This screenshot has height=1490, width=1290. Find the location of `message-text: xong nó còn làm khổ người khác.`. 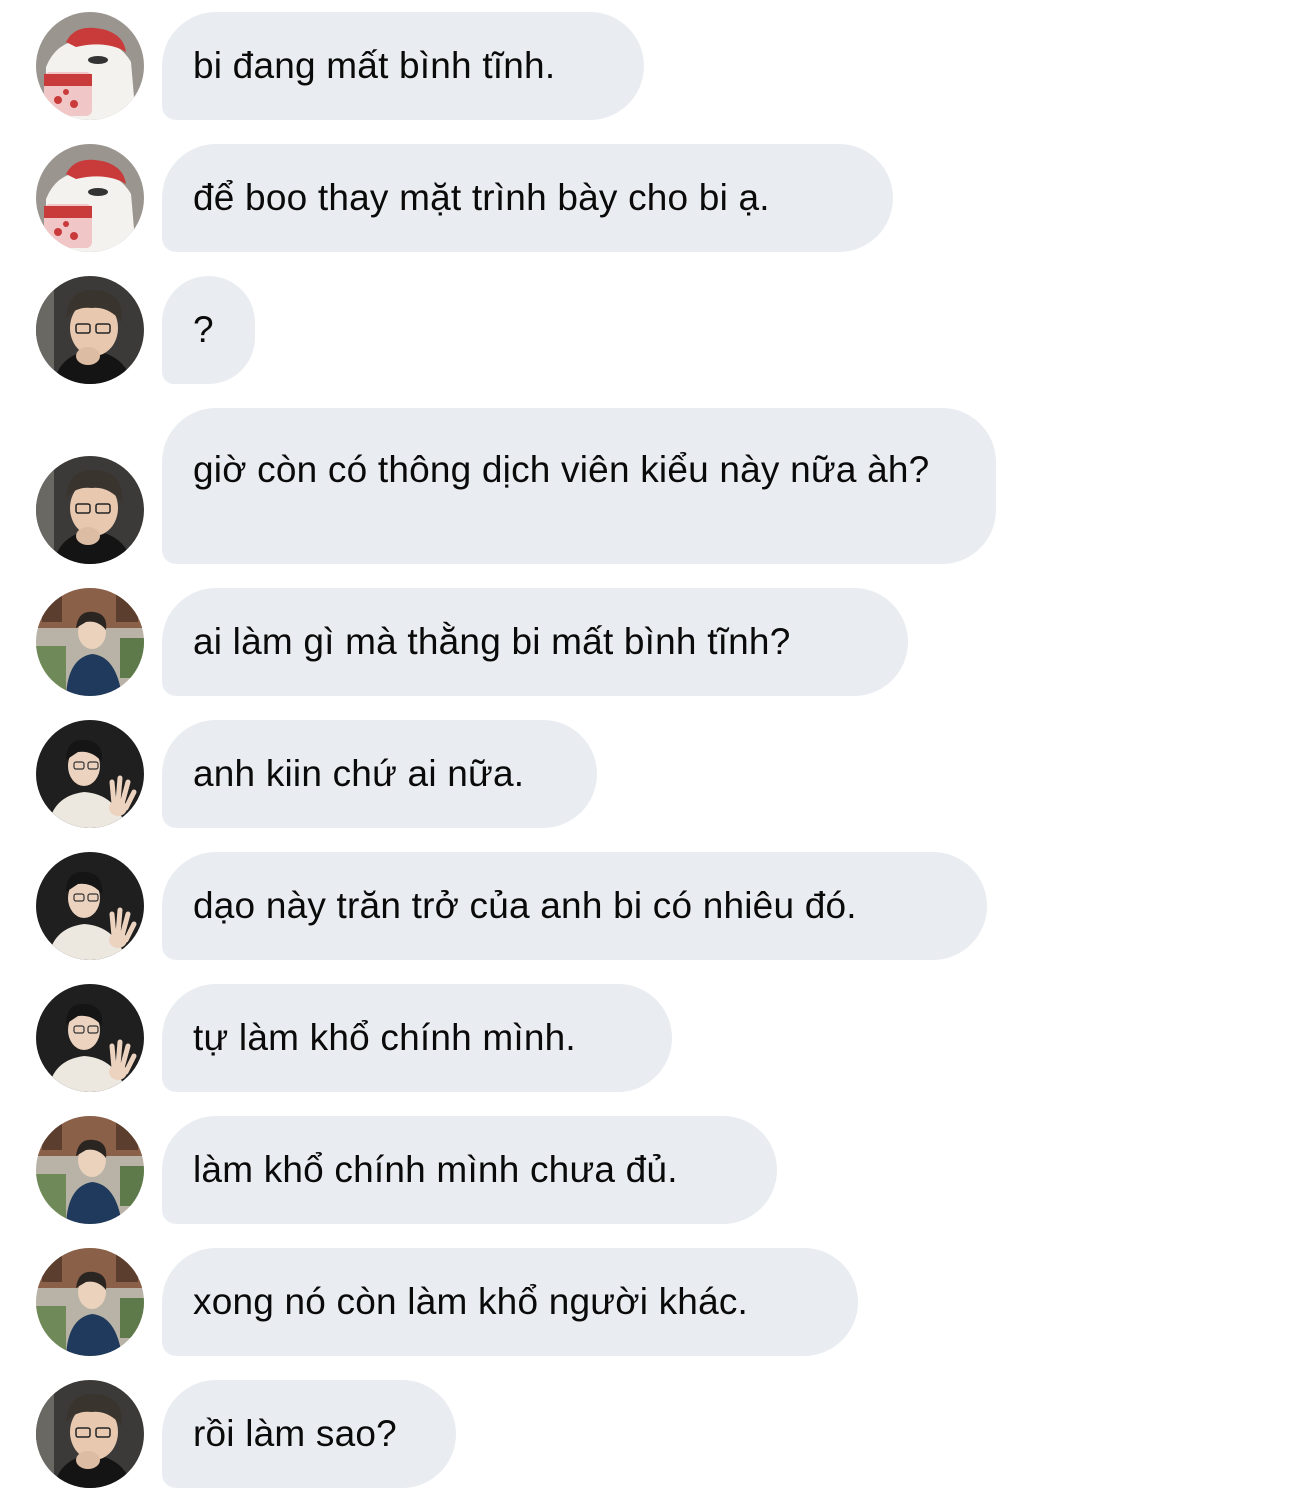

message-text: xong nó còn làm khổ người khác. is located at coordinates (471, 1301).